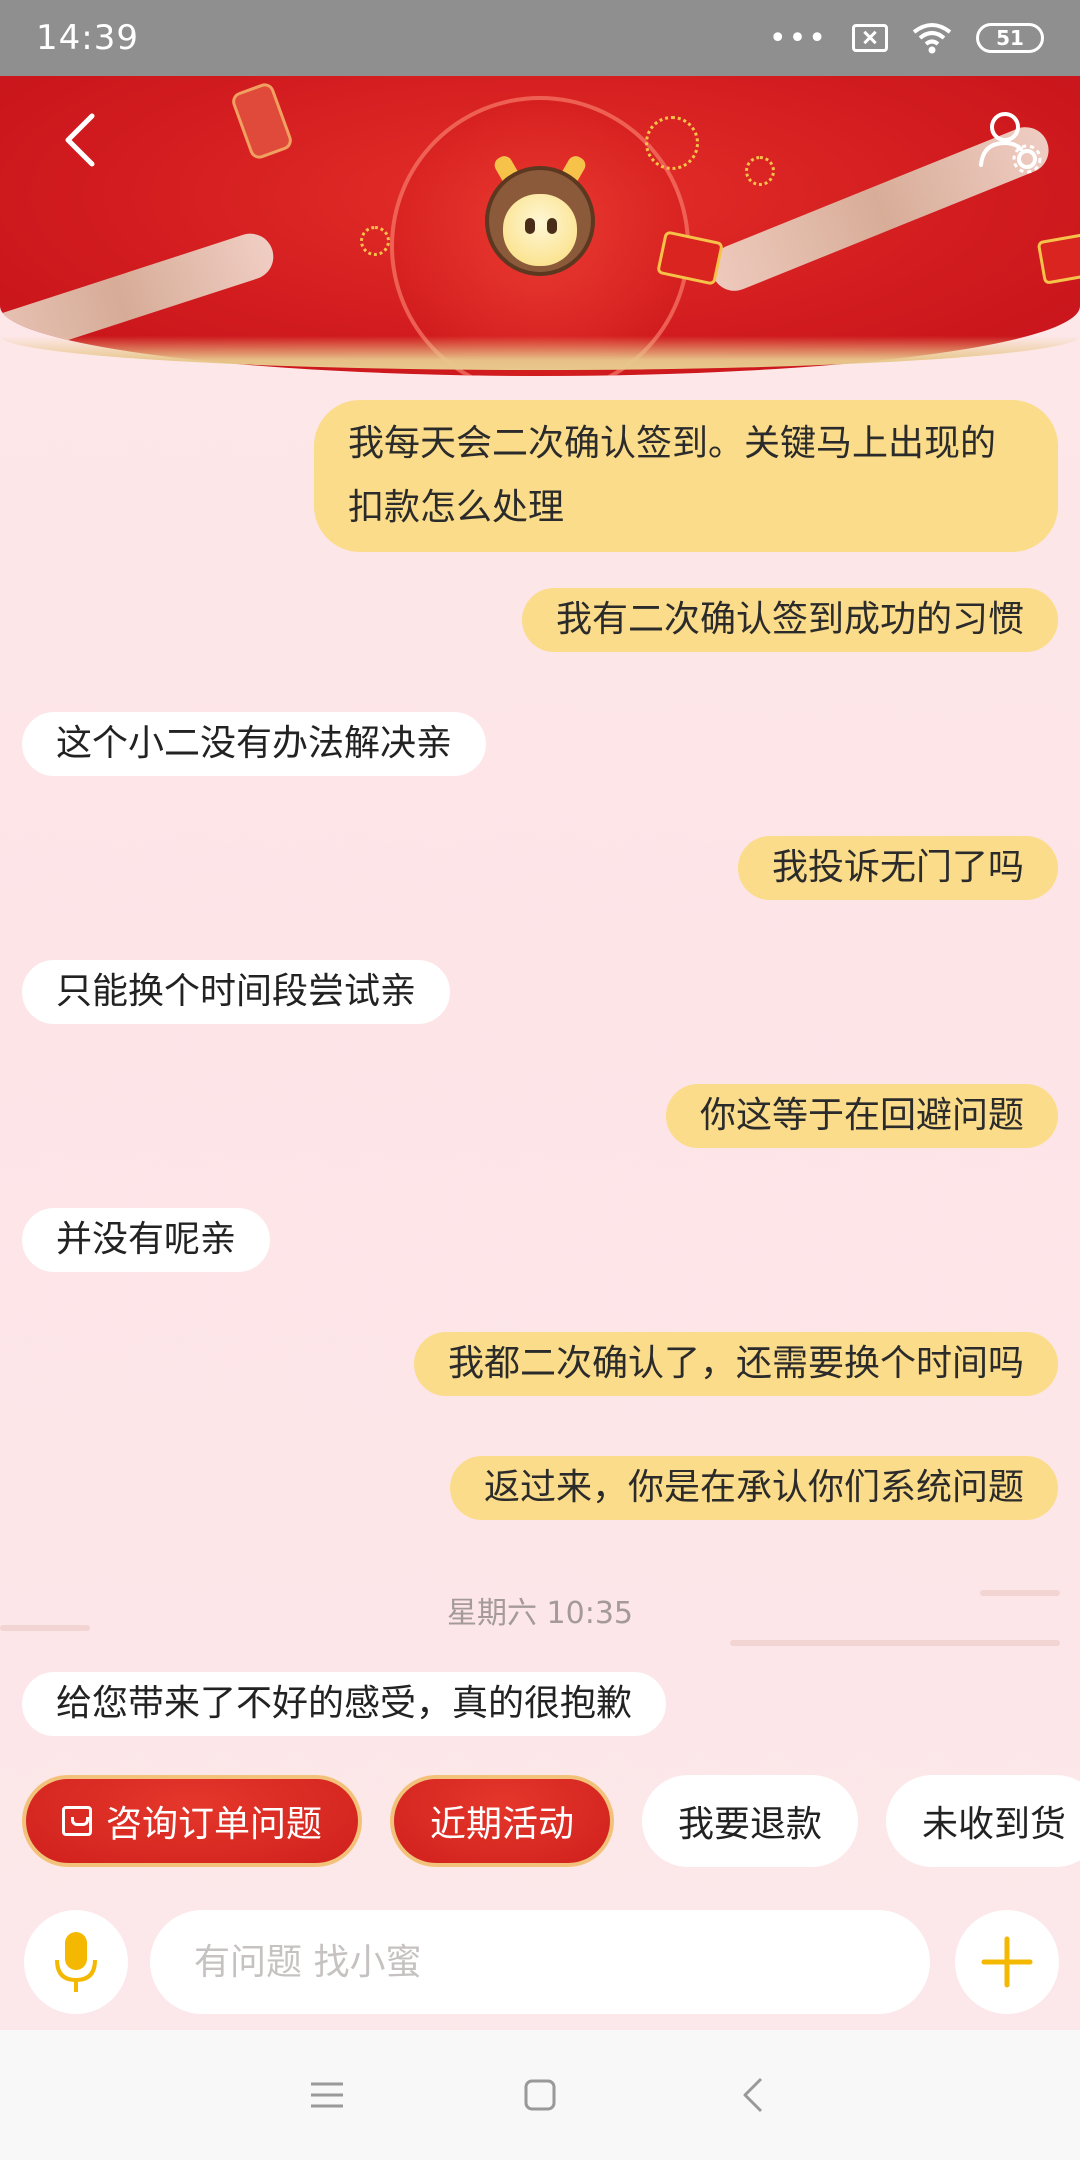 This screenshot has height=2160, width=1080. I want to click on message-outgoing: 返过来，你是在承认你们系统问题, so click(753, 1488).